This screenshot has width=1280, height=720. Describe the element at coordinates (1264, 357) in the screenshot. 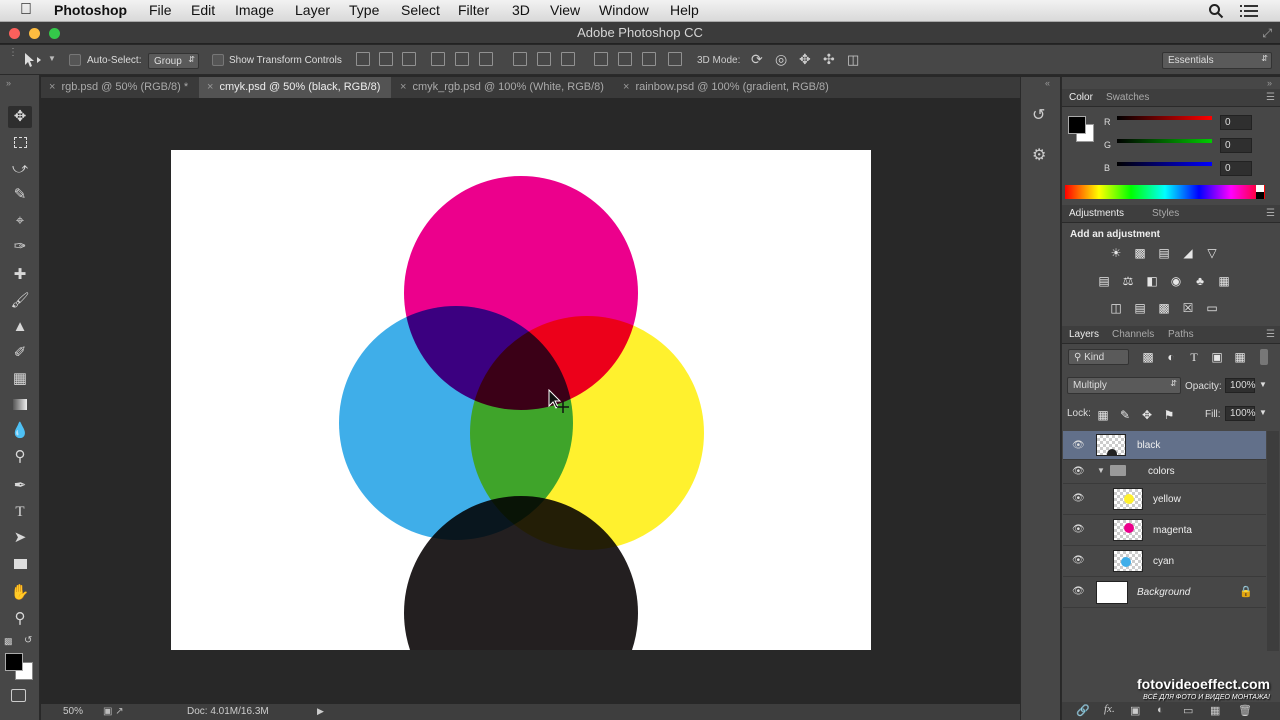

I see `filter-toggle` at that location.